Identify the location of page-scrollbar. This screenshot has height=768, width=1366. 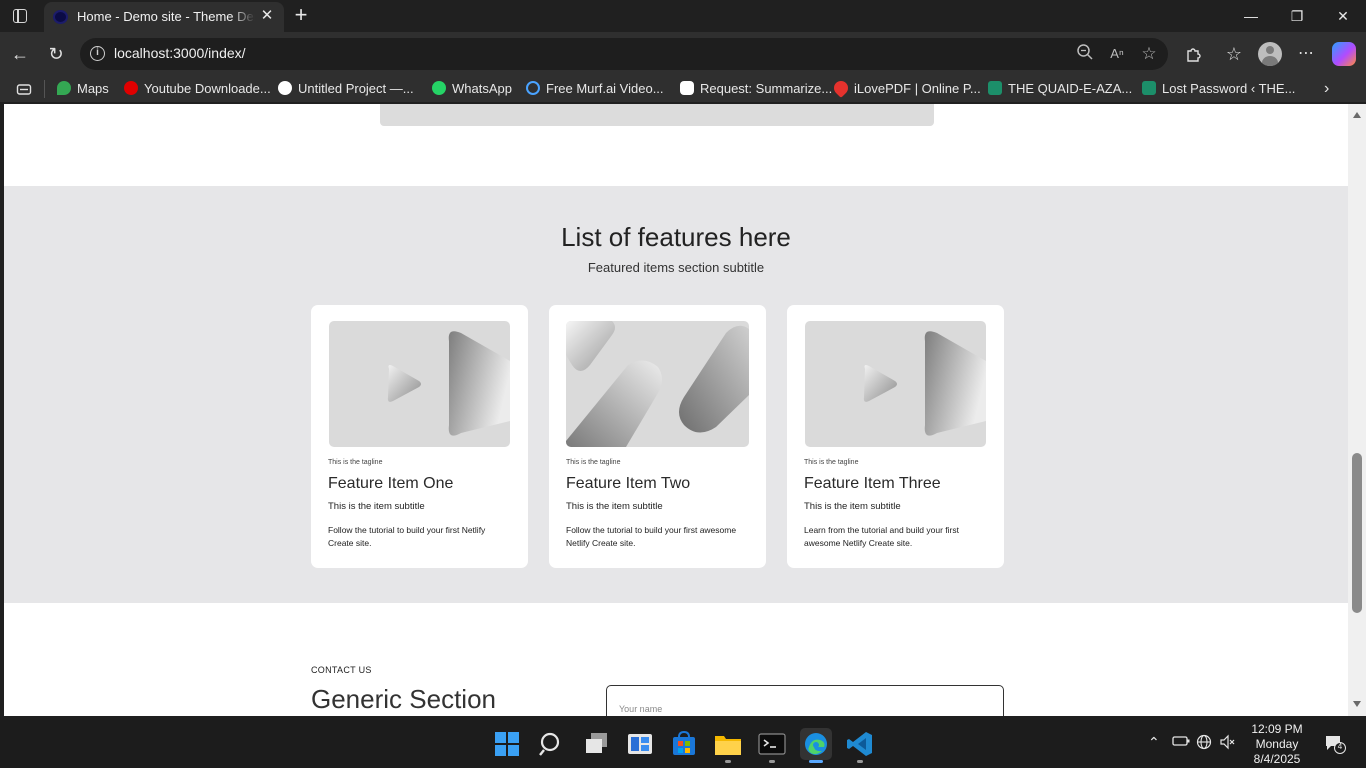
(1357, 410).